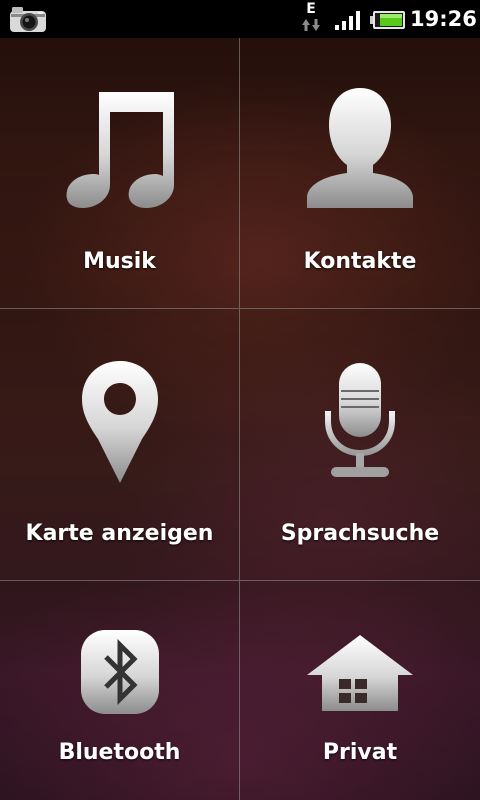 The image size is (480, 800). What do you see at coordinates (360, 261) in the screenshot?
I see `tile-label: Kontakte` at bounding box center [360, 261].